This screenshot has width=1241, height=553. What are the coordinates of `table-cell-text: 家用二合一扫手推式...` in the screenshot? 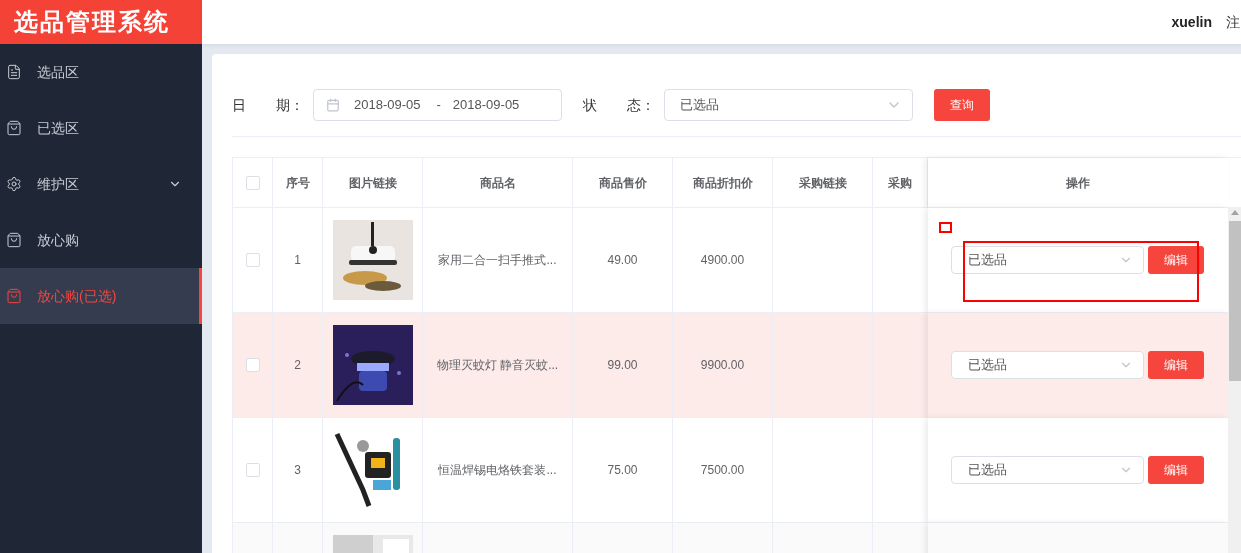 It's located at (497, 260).